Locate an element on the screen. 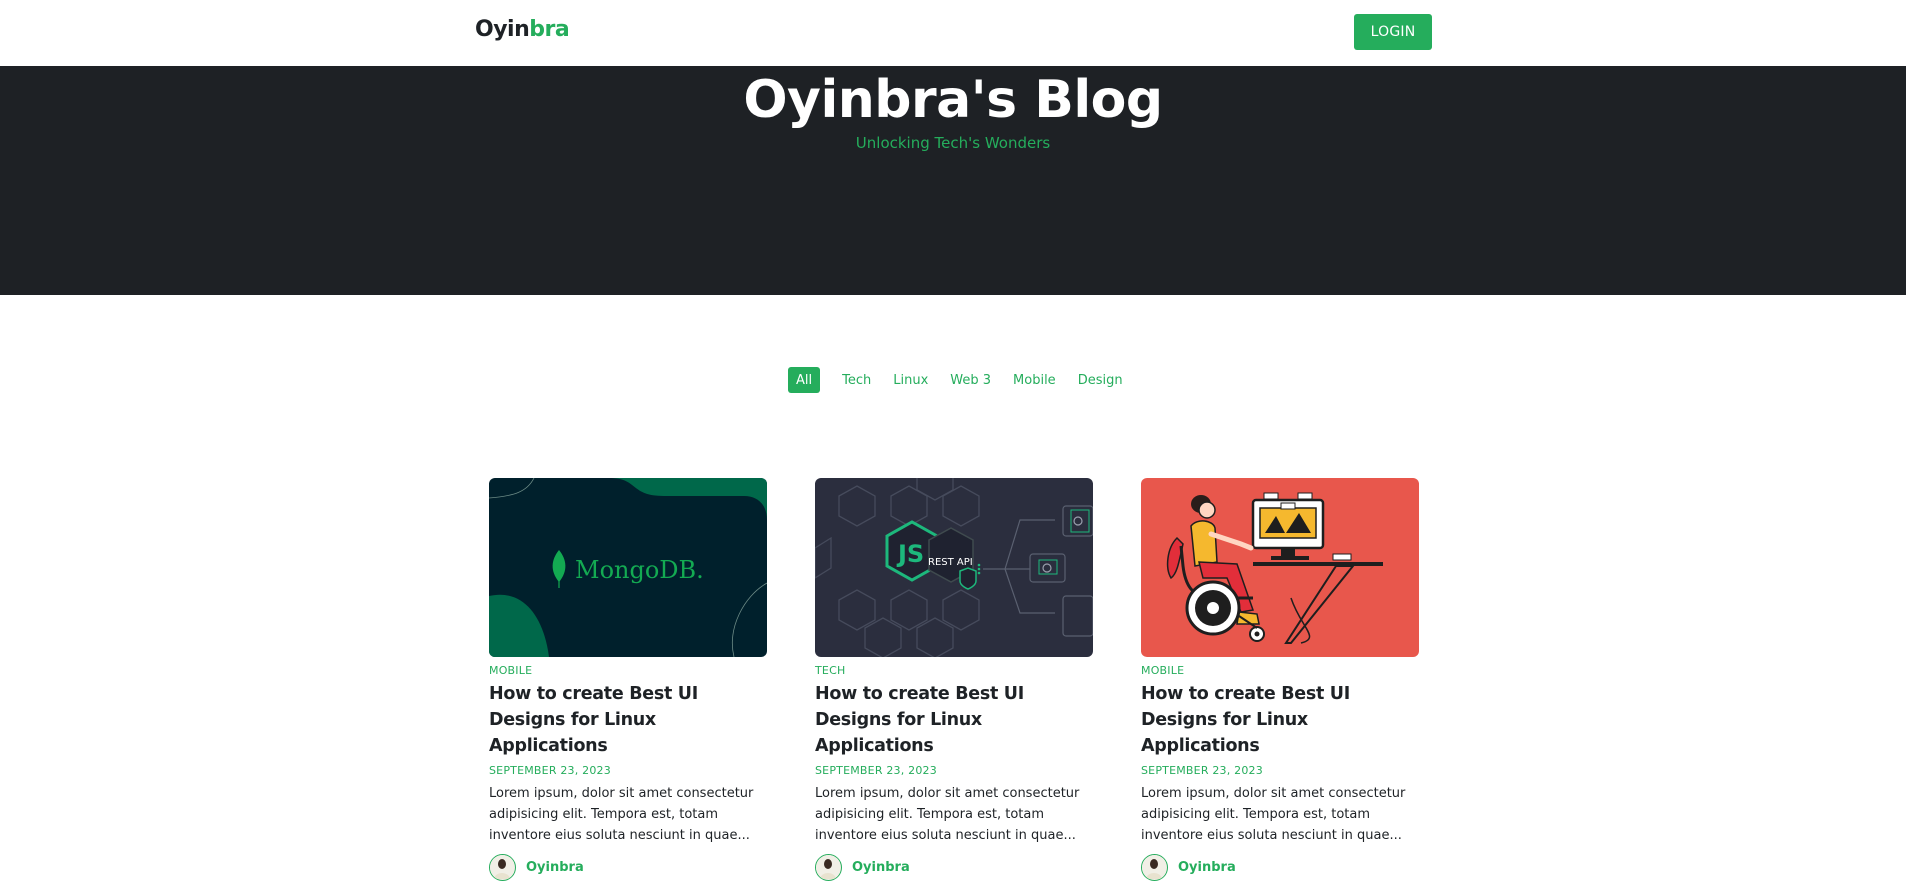 This screenshot has width=1906, height=895. post-category: TECH is located at coordinates (954, 670).